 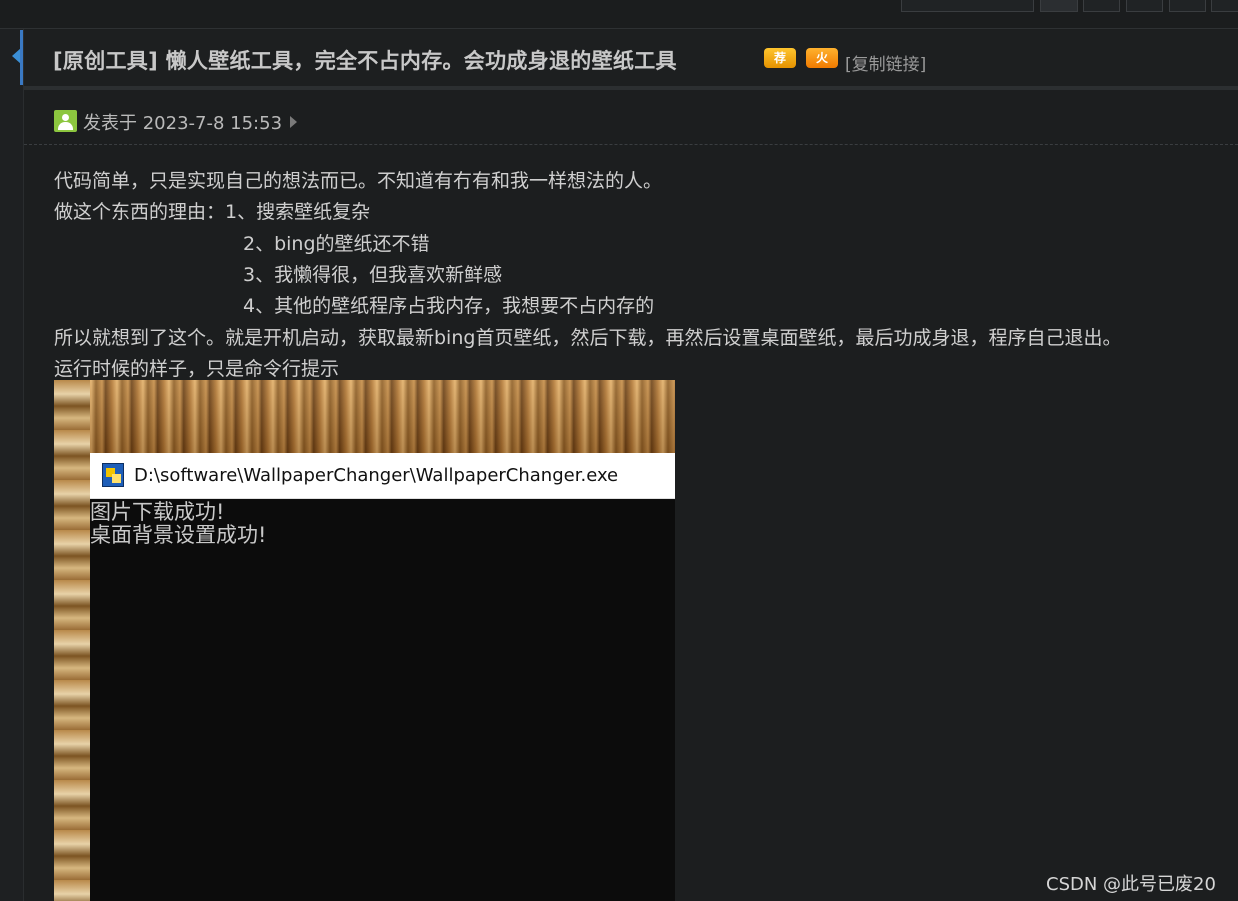 What do you see at coordinates (365, 61) in the screenshot?
I see `thread-title: [原创工具] 懒人壁纸工具，完全不占内存。会功成身退的壁纸工具` at bounding box center [365, 61].